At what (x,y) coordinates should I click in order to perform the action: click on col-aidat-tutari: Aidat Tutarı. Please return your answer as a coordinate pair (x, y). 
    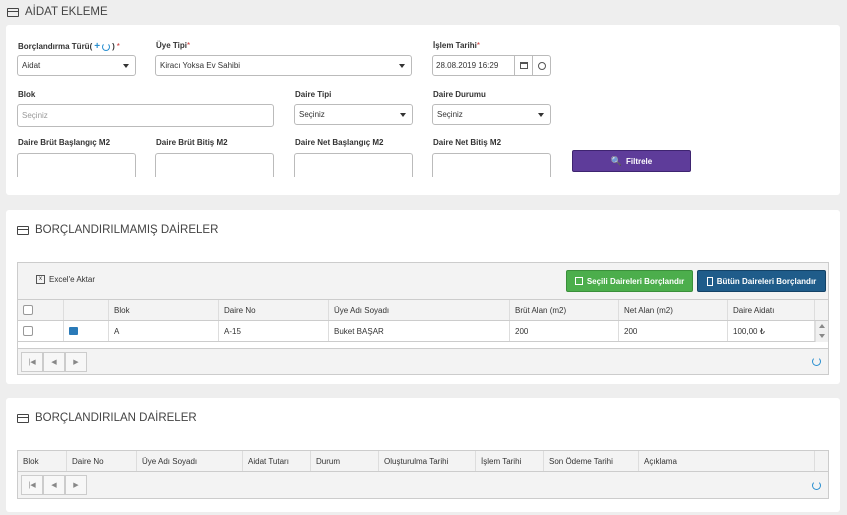
    Looking at the image, I should click on (277, 461).